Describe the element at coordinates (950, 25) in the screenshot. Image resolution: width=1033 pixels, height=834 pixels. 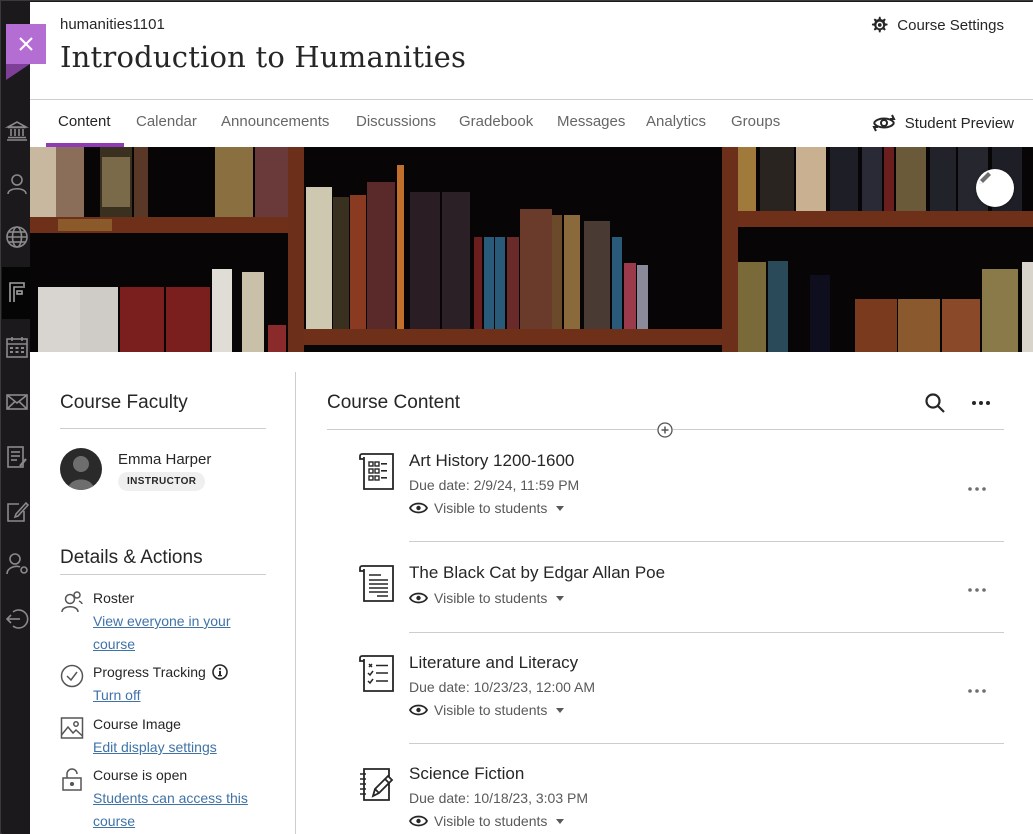
I see `course-settings-label: Course Settings` at that location.